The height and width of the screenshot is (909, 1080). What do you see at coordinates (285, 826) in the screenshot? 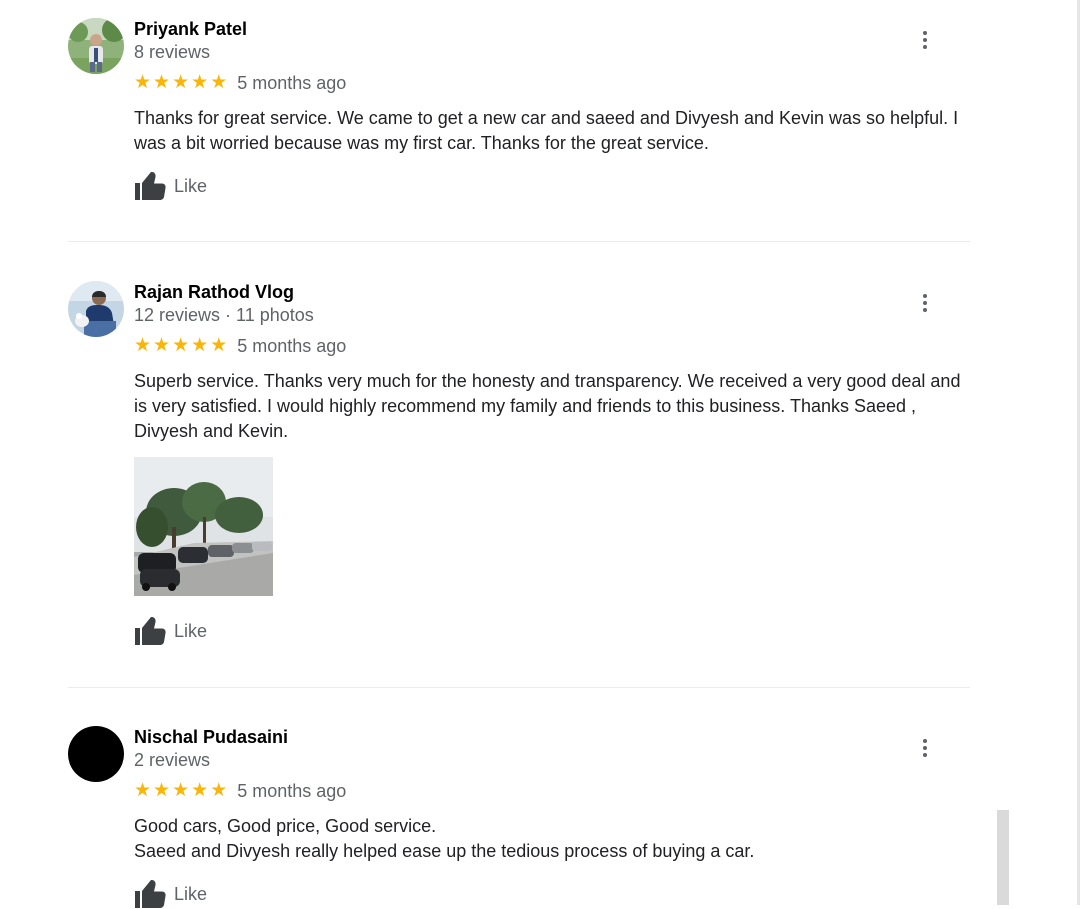
I see `review-text-line: Good cars, Good price, Good service.` at bounding box center [285, 826].